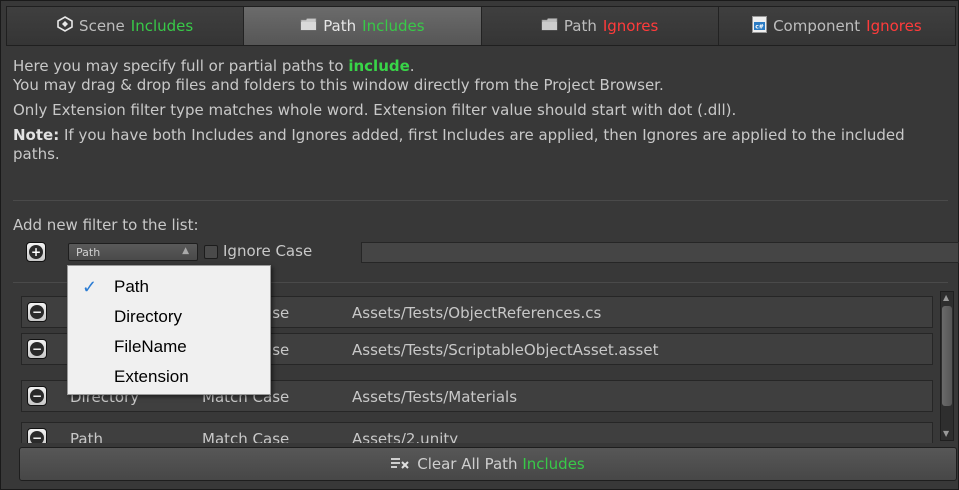 This screenshot has width=959, height=490. What do you see at coordinates (151, 376) in the screenshot?
I see `menu-item-label: Extension` at bounding box center [151, 376].